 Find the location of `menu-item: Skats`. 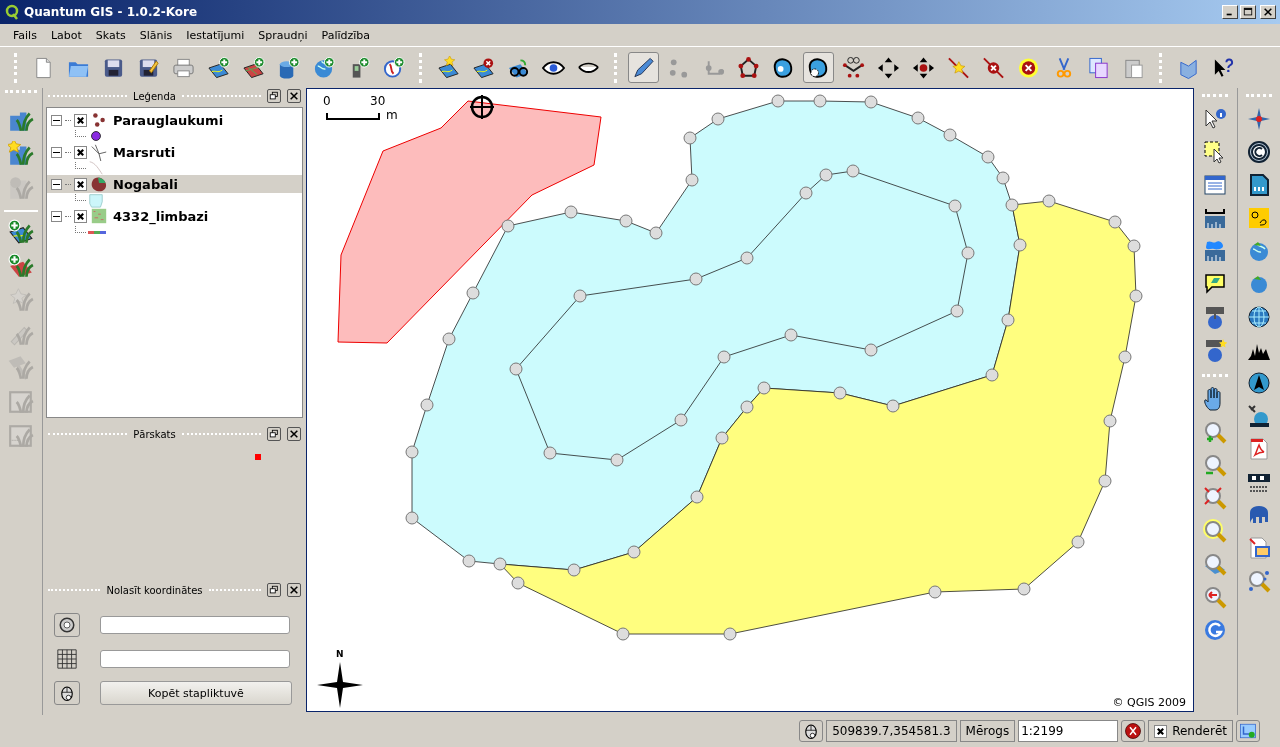

menu-item: Skats is located at coordinates (110, 35).